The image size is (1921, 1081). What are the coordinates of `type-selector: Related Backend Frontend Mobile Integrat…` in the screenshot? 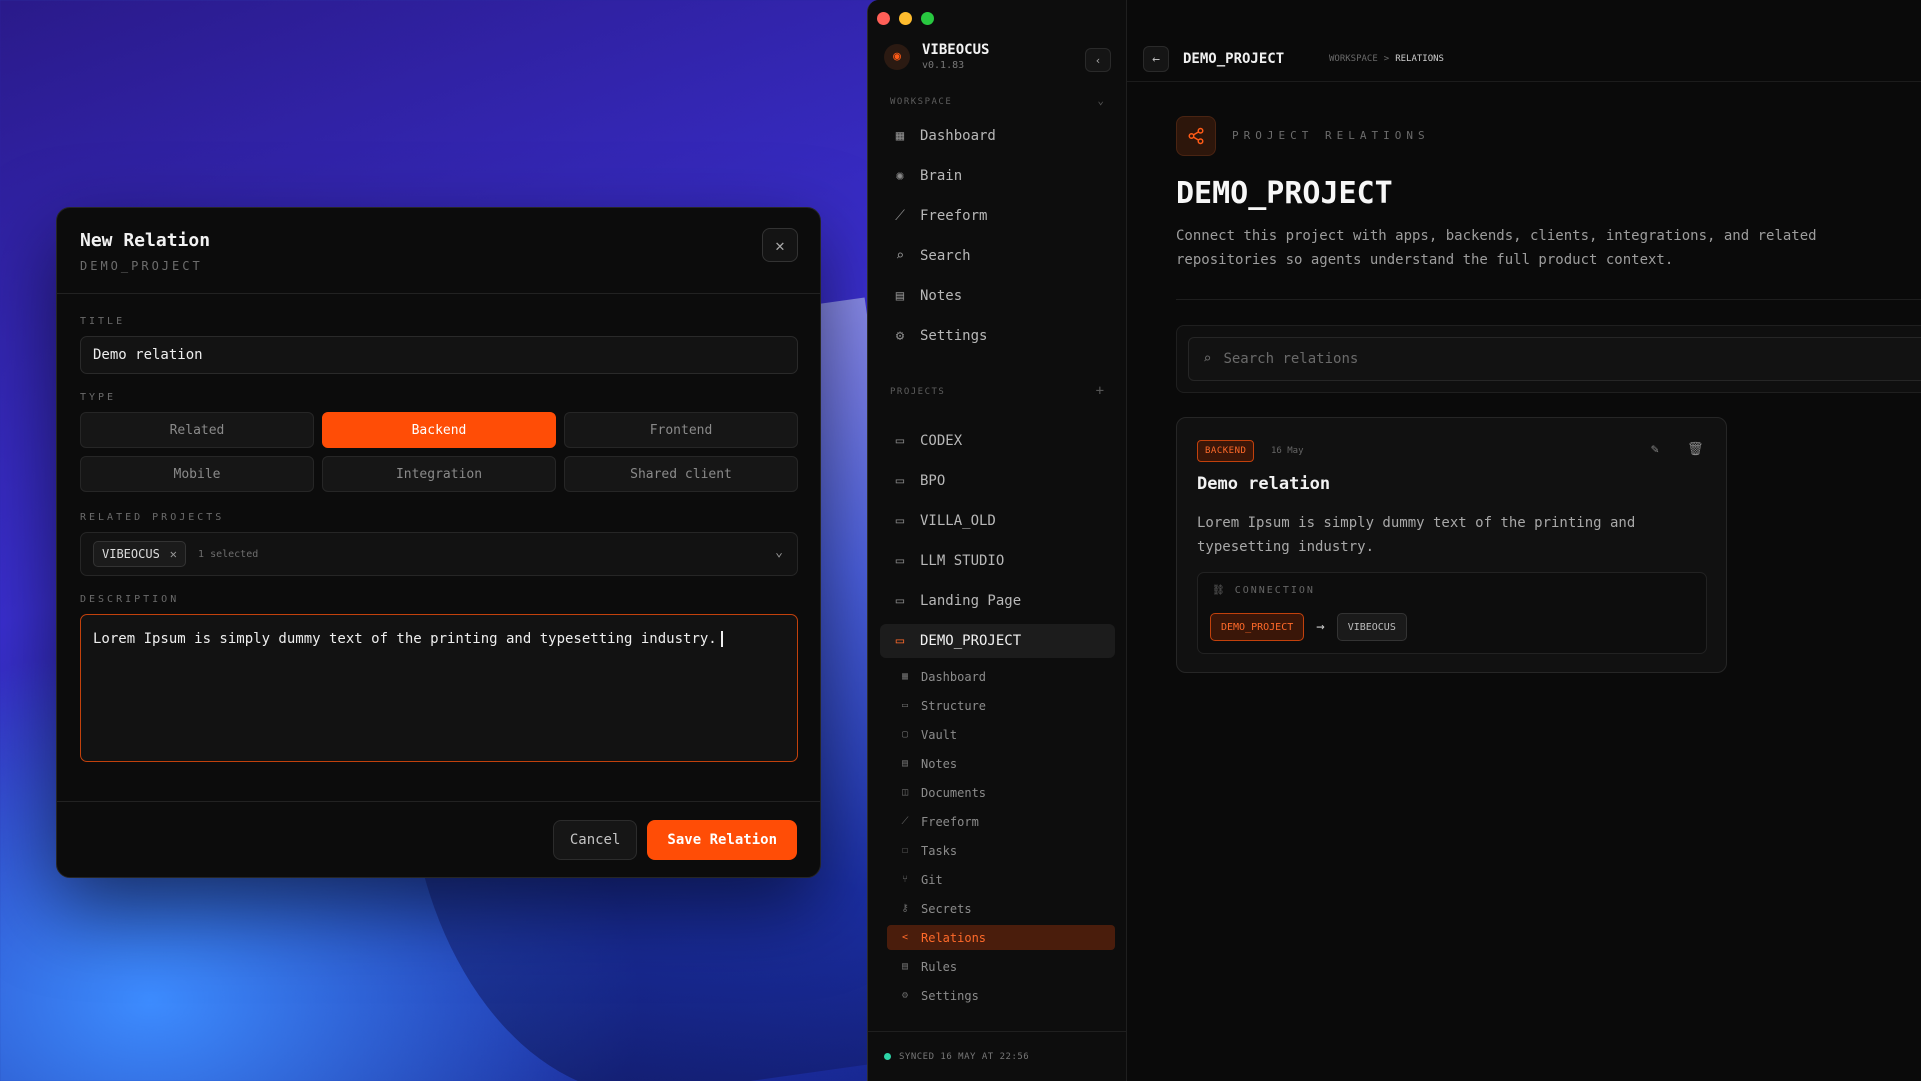 It's located at (439, 452).